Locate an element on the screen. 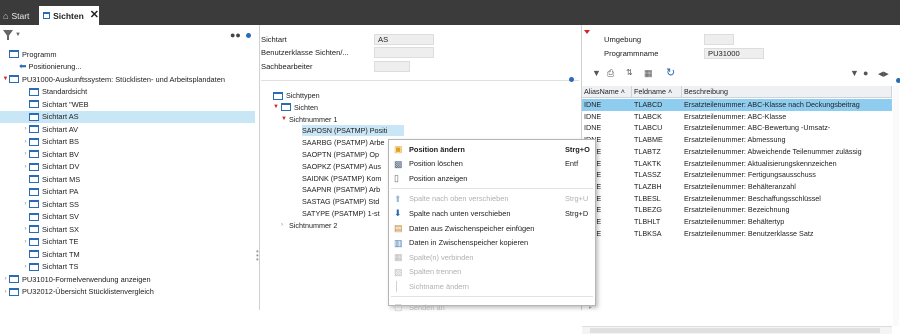 The height and width of the screenshot is (334, 900). menu-item-position-anzeigen: ▯ Position anzeigen is located at coordinates (492, 178).